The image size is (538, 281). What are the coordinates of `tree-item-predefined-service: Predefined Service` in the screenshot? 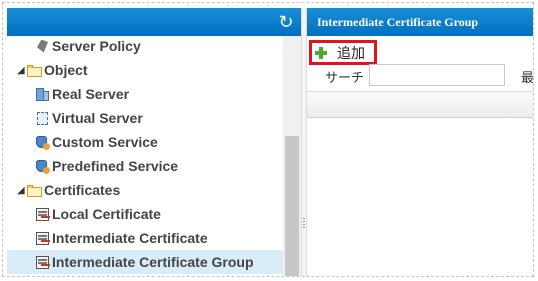 It's located at (145, 166).